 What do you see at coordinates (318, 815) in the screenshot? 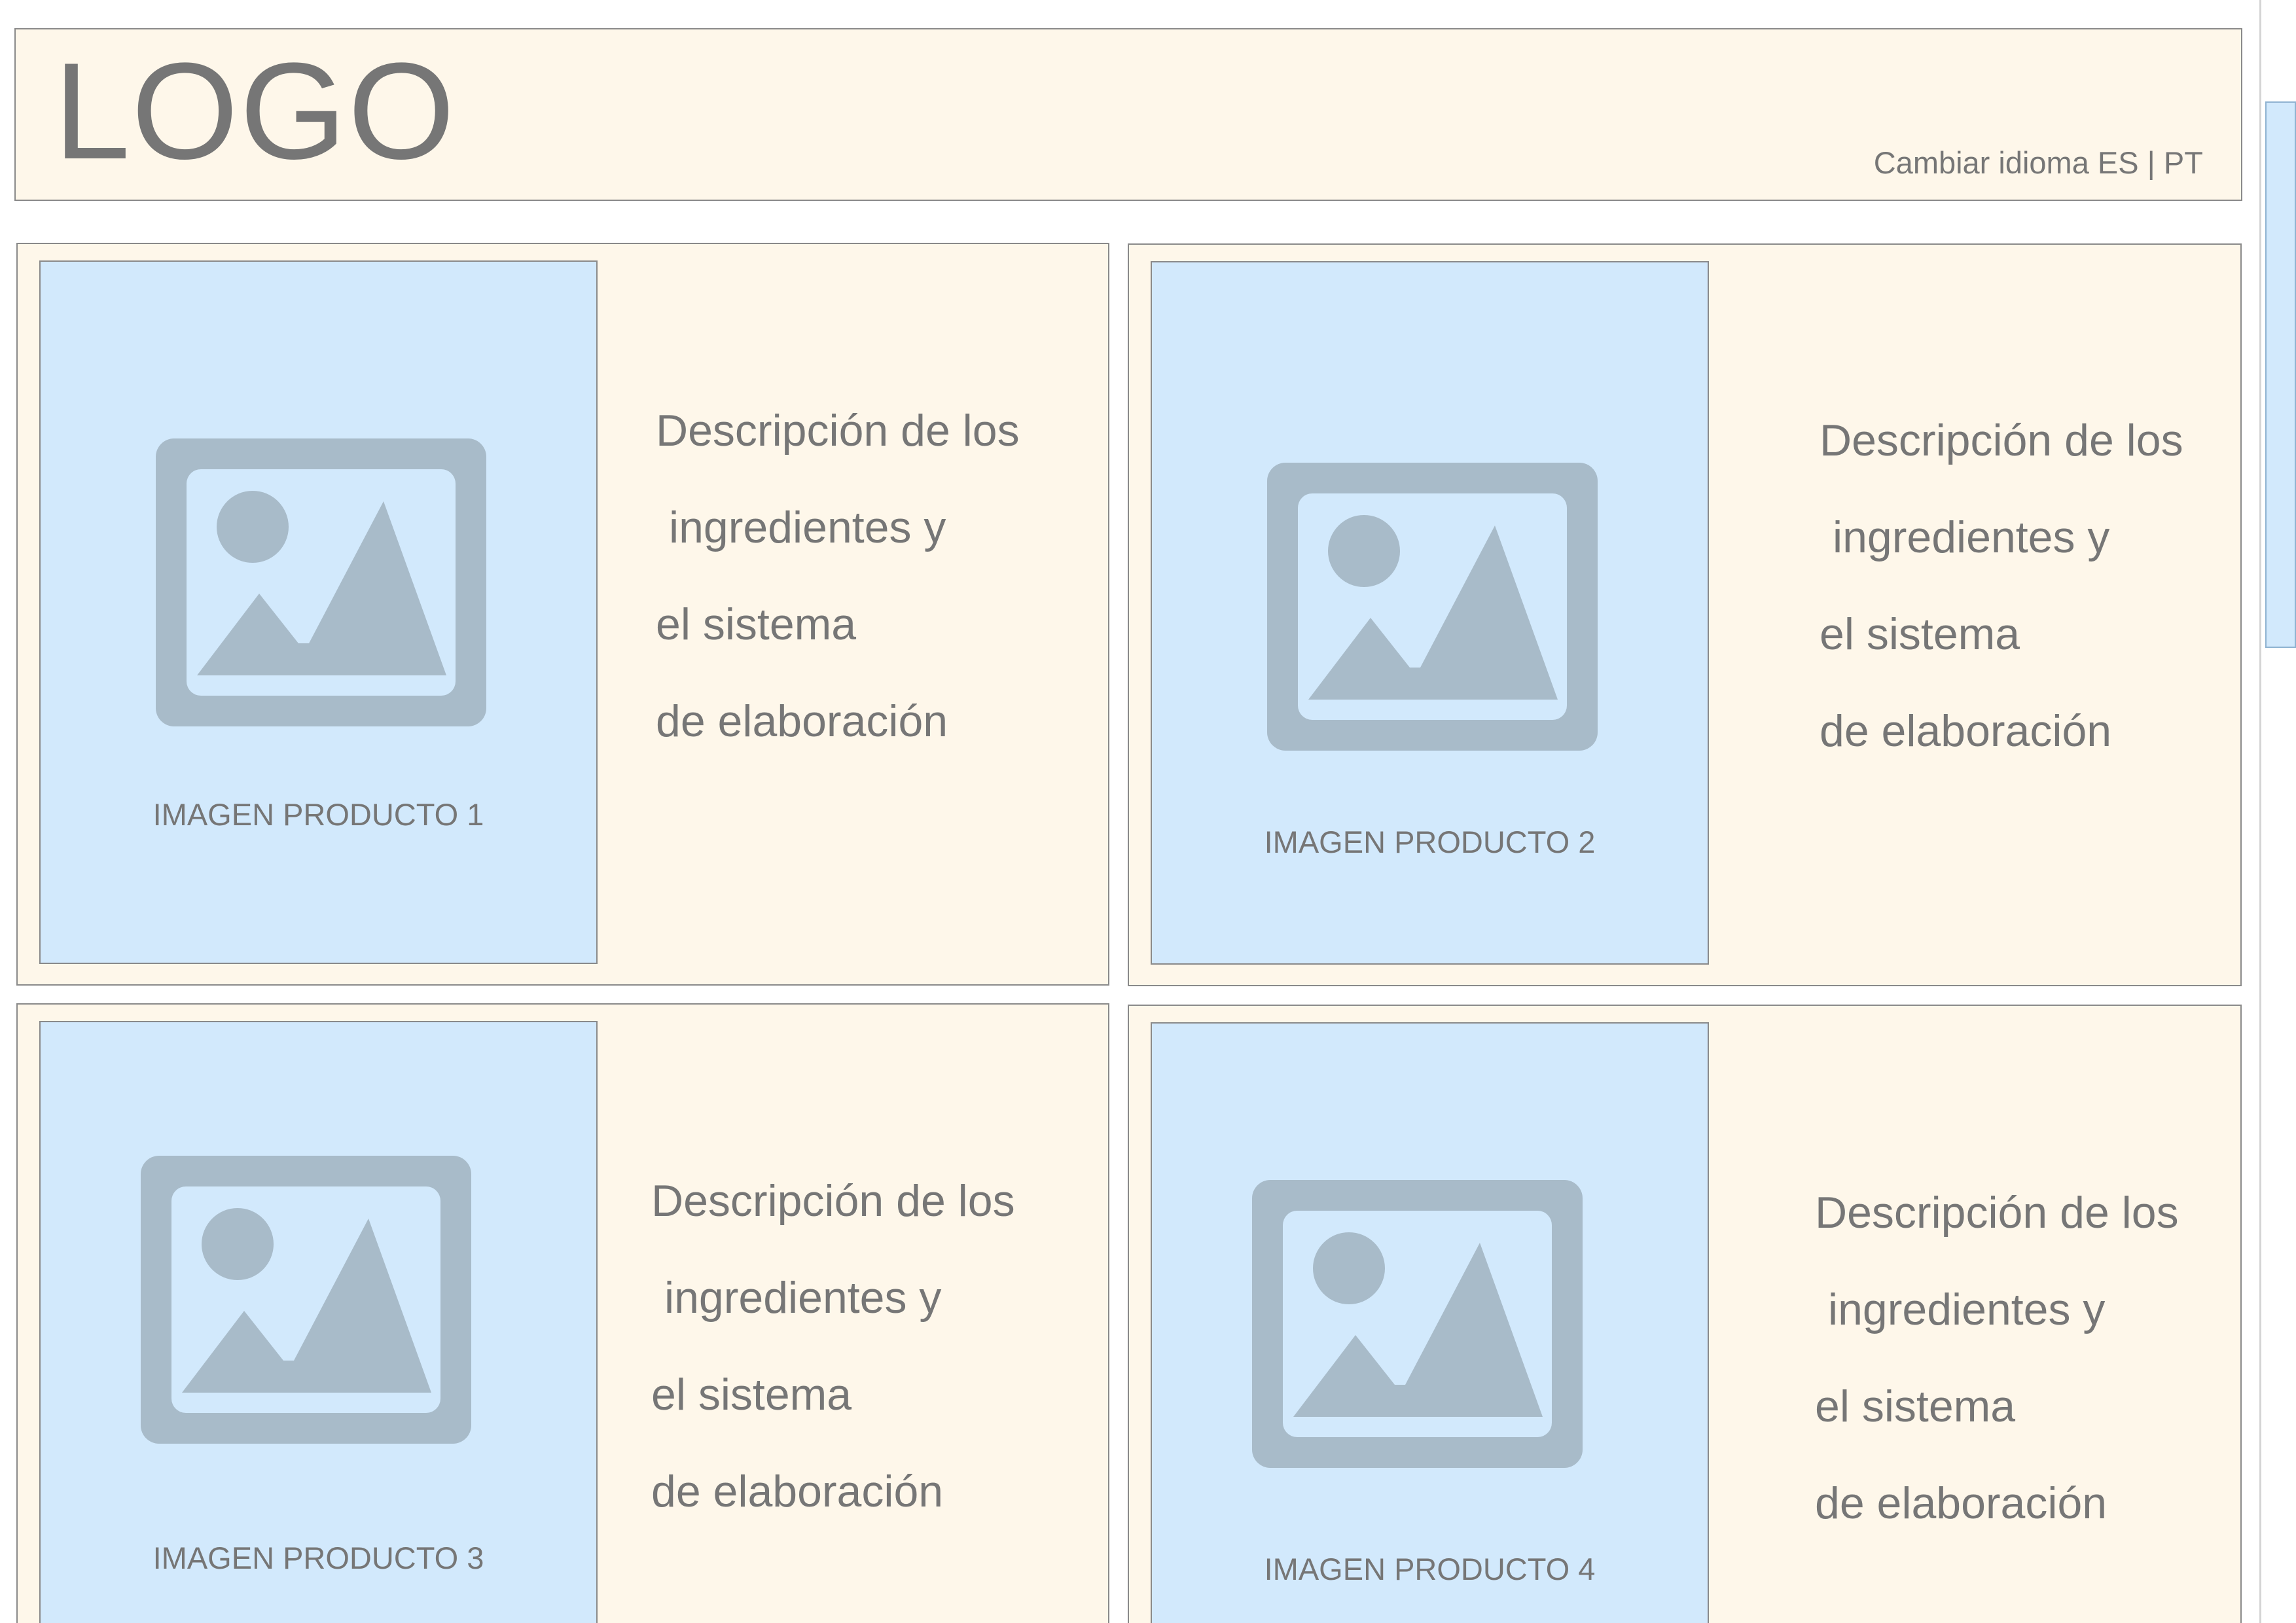
I see `product-image-label: IMAGEN PRODUCTO 1` at bounding box center [318, 815].